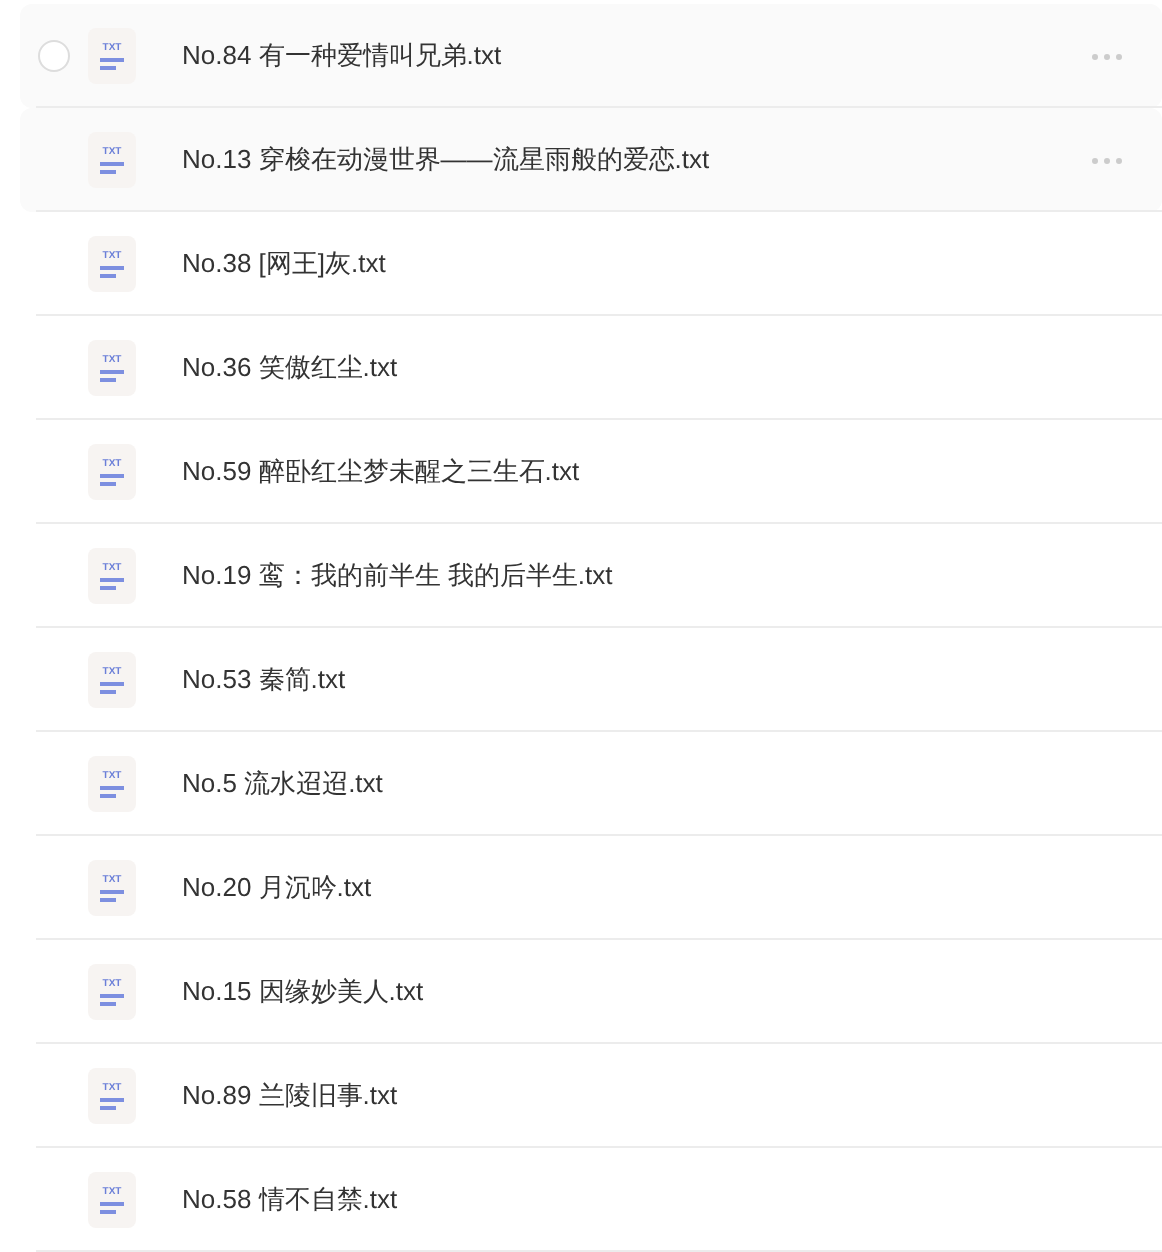 The image size is (1162, 1252). I want to click on file-name: No.53 秦简.txt, so click(264, 680).